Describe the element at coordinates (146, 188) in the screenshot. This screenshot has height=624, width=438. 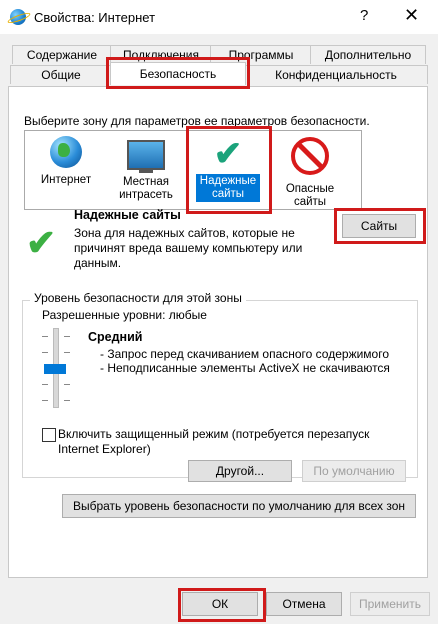
I see `zone-label: Местная интрасеть` at that location.